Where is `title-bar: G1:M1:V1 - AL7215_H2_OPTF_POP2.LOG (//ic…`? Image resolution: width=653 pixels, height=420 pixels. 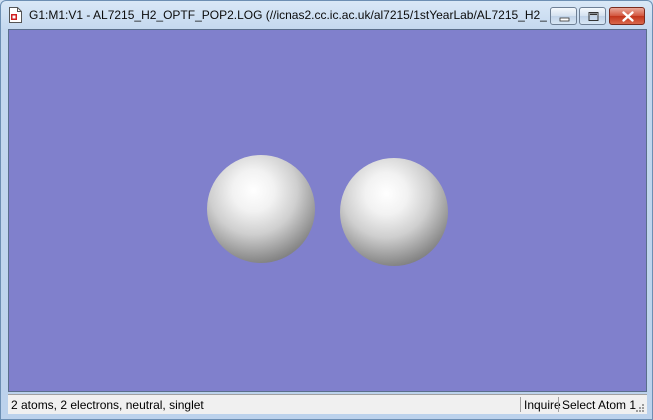
title-bar: G1:M1:V1 - AL7215_H2_OPTF_POP2.LOG (//ic… is located at coordinates (326, 15).